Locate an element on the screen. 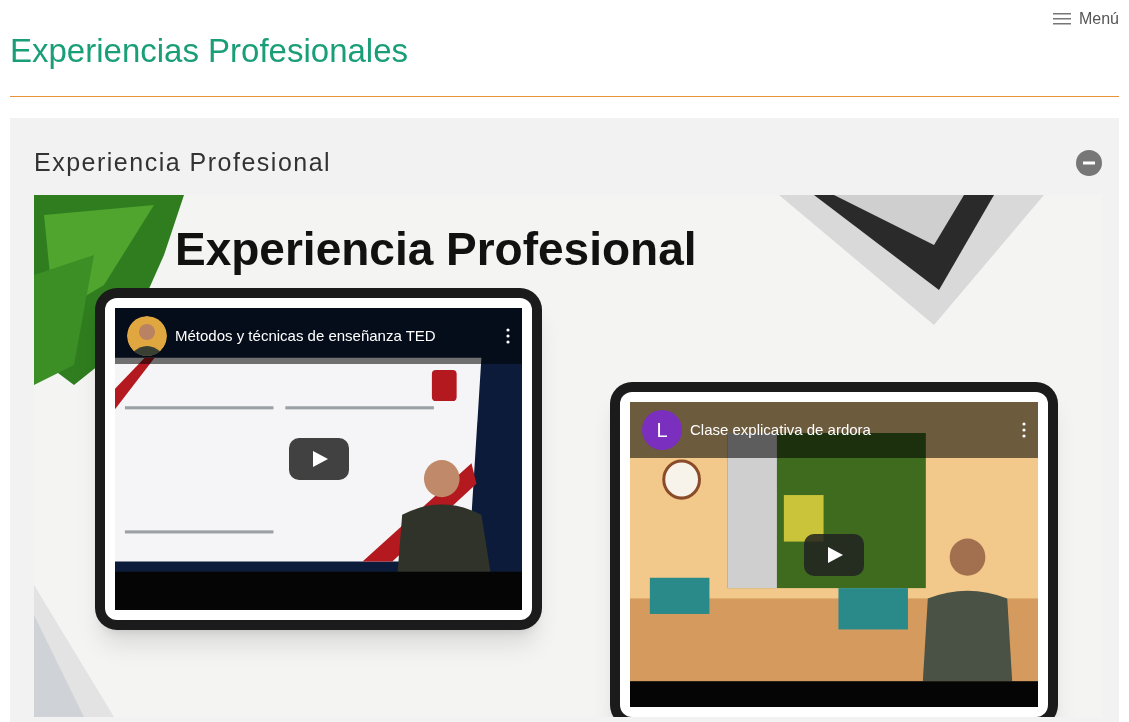 The height and width of the screenshot is (722, 1129). more-options-icon is located at coordinates (1024, 430).